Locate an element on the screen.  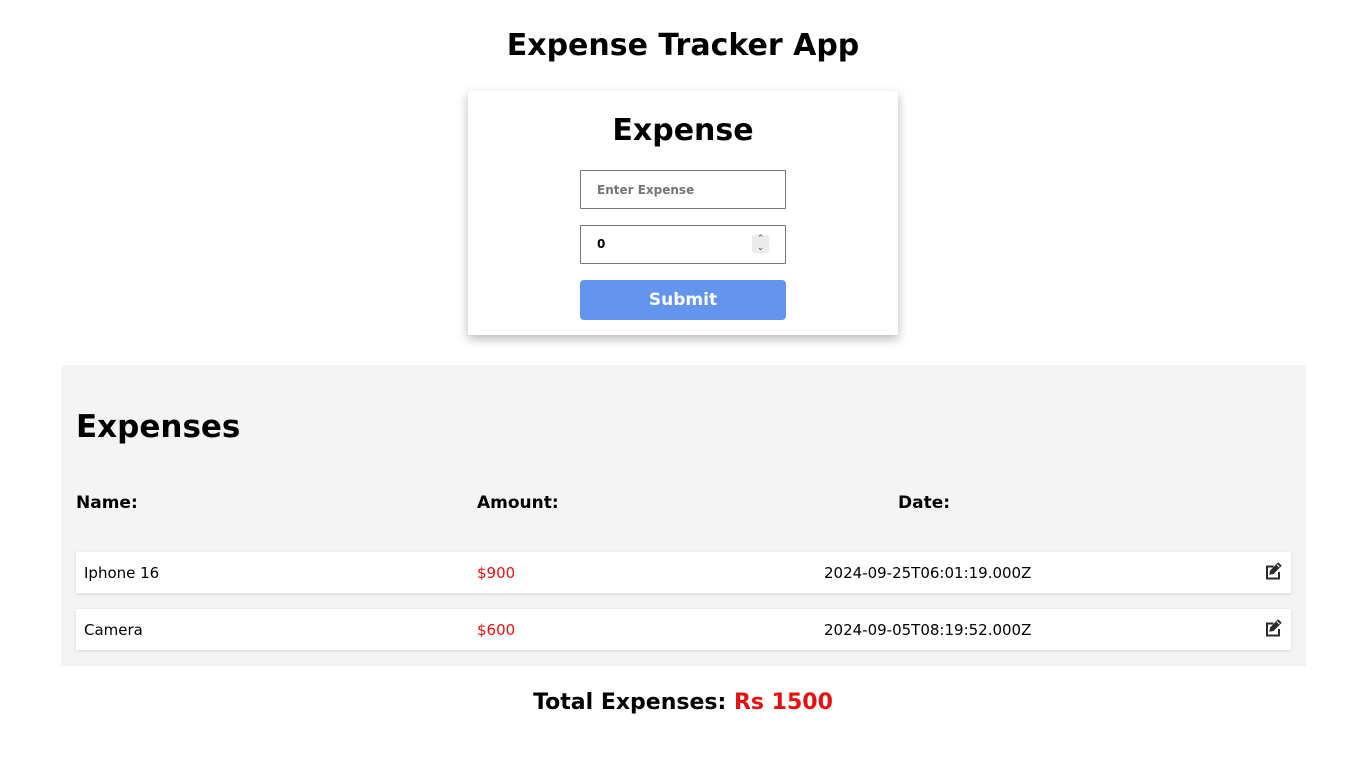
expense-date: 2024-09-05T08:19:52.000Z is located at coordinates (928, 630).